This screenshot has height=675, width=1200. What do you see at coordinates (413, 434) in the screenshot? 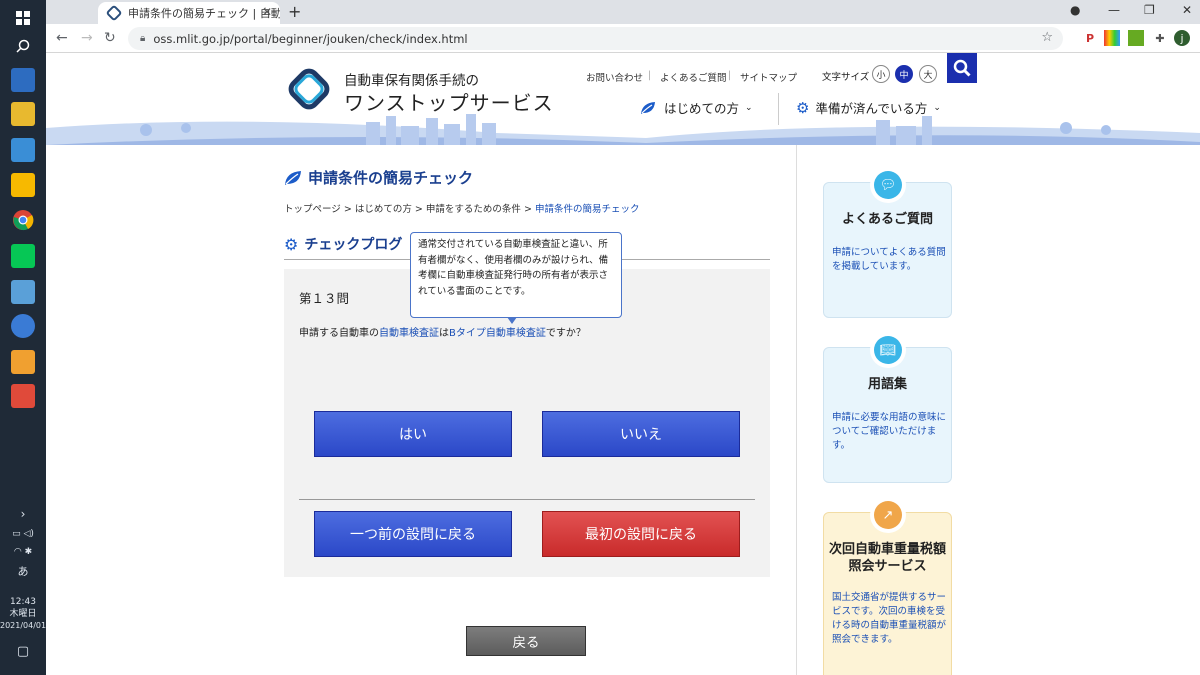
I see `yes-button: はい` at bounding box center [413, 434].